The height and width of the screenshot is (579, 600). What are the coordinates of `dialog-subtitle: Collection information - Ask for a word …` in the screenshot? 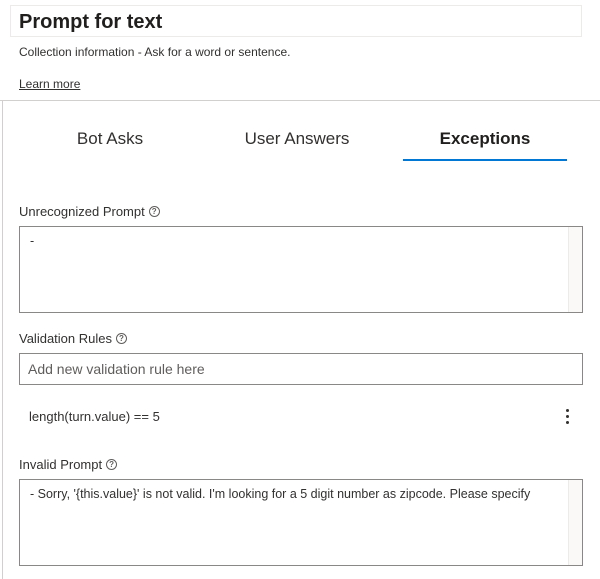 It's located at (155, 52).